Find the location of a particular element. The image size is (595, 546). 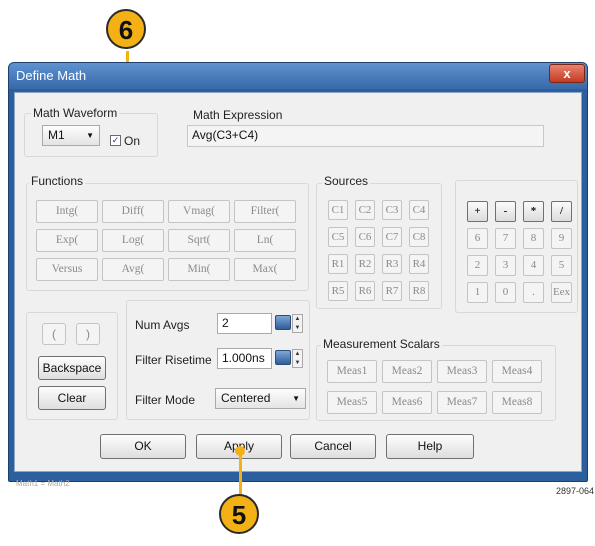

keypad-button-7: 7 is located at coordinates (505, 238).